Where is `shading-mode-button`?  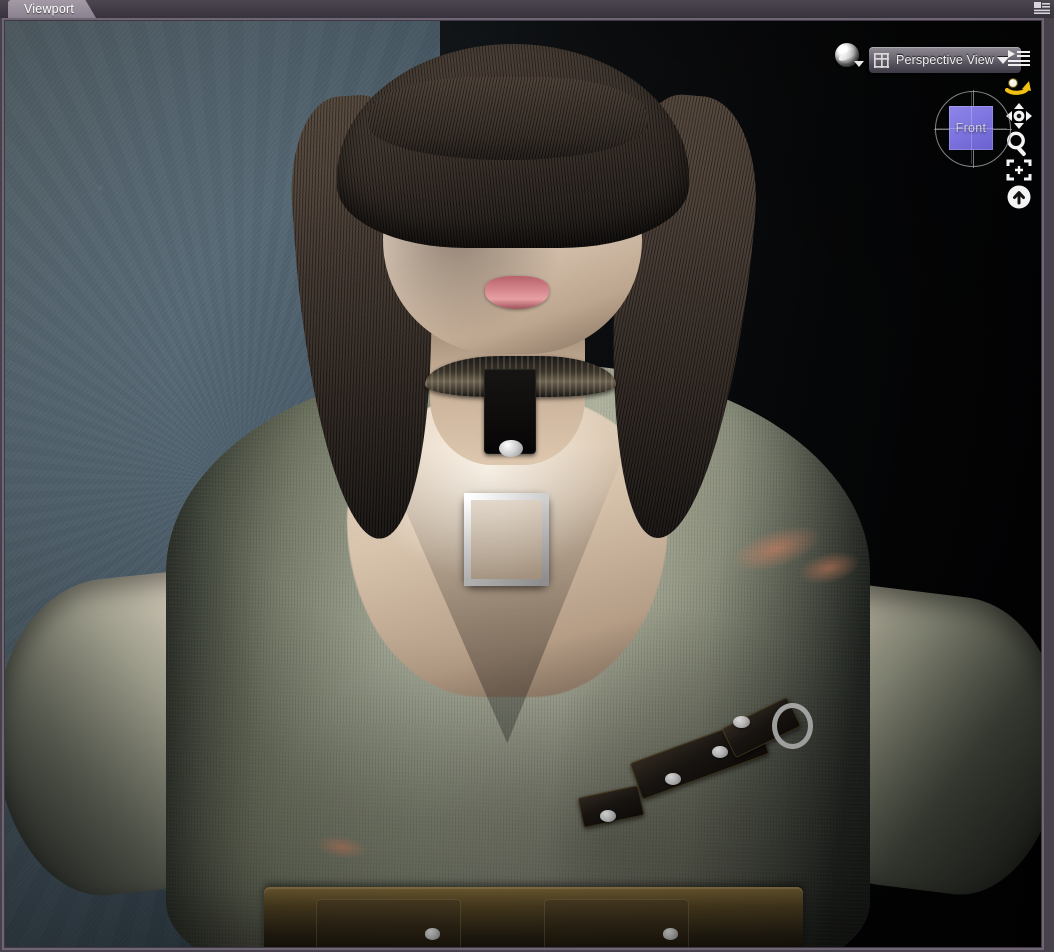
shading-mode-button is located at coordinates (849, 57).